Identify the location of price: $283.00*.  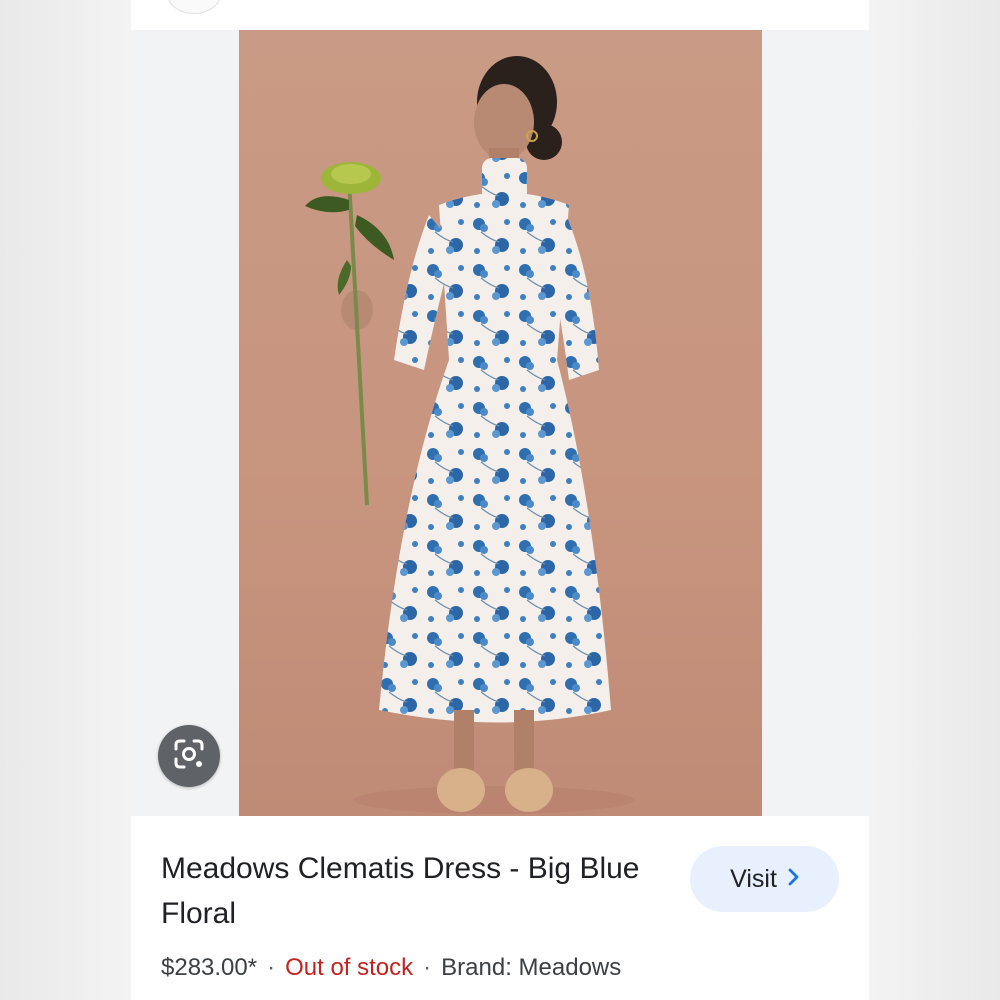
(209, 967).